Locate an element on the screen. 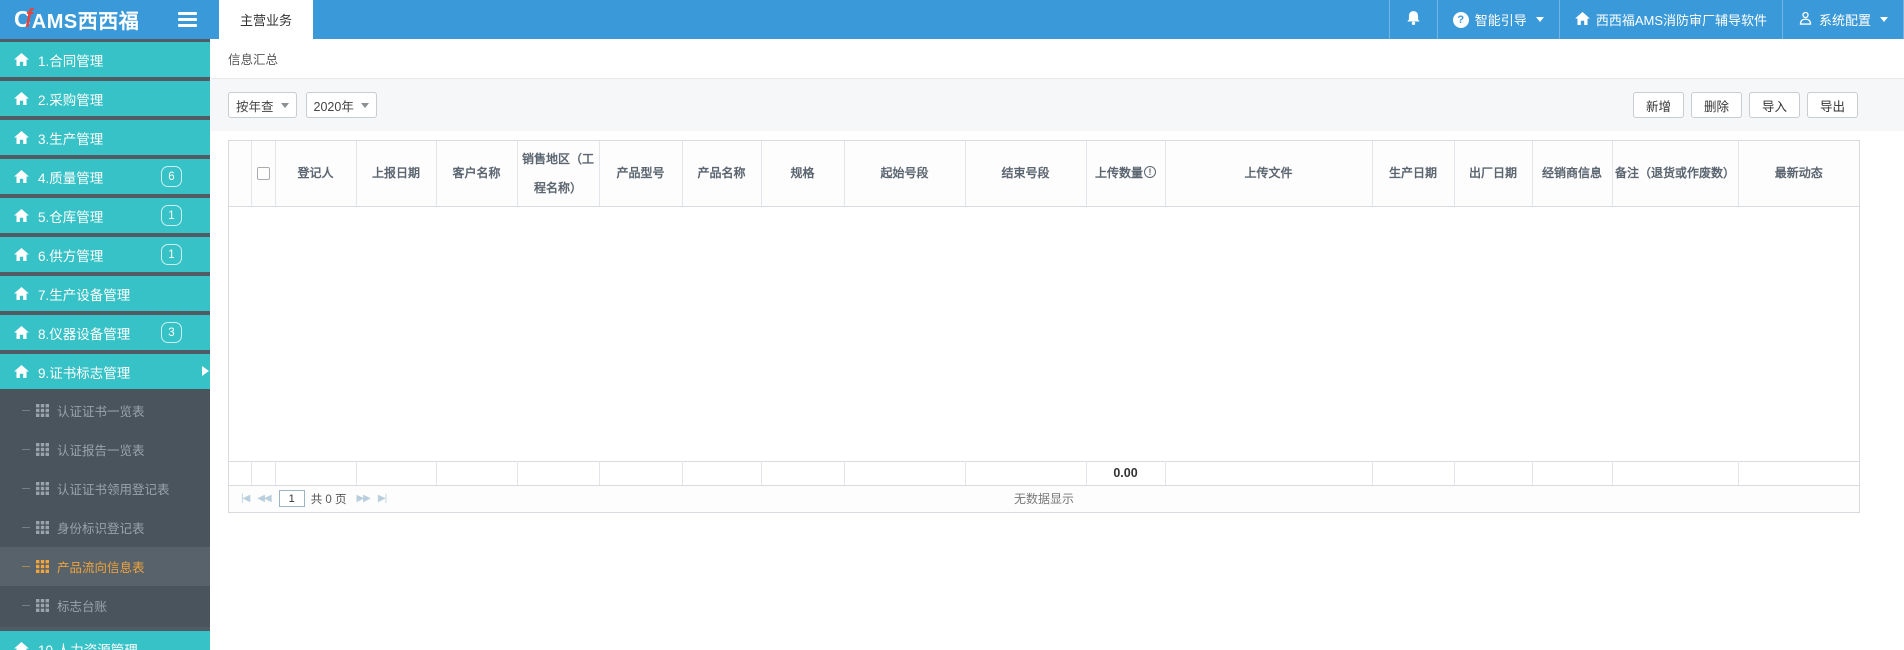 The height and width of the screenshot is (650, 1904). select-all-header is located at coordinates (263, 173).